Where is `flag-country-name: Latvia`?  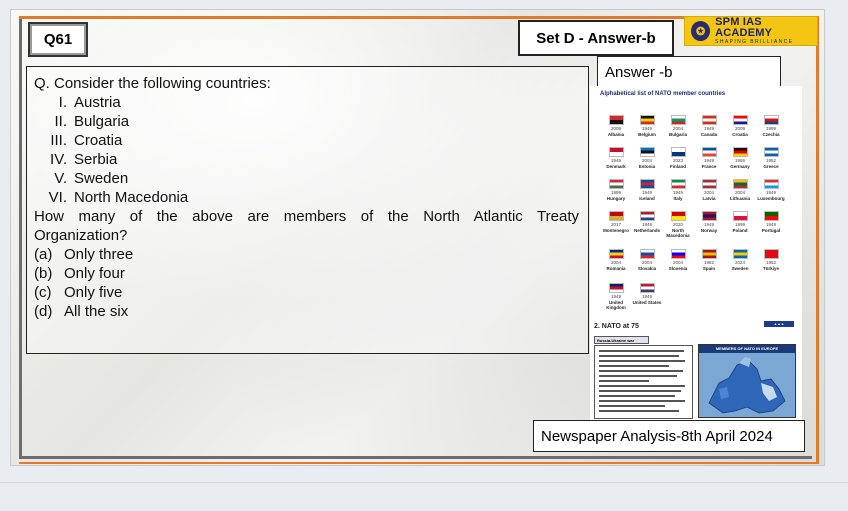 flag-country-name: Latvia is located at coordinates (709, 198).